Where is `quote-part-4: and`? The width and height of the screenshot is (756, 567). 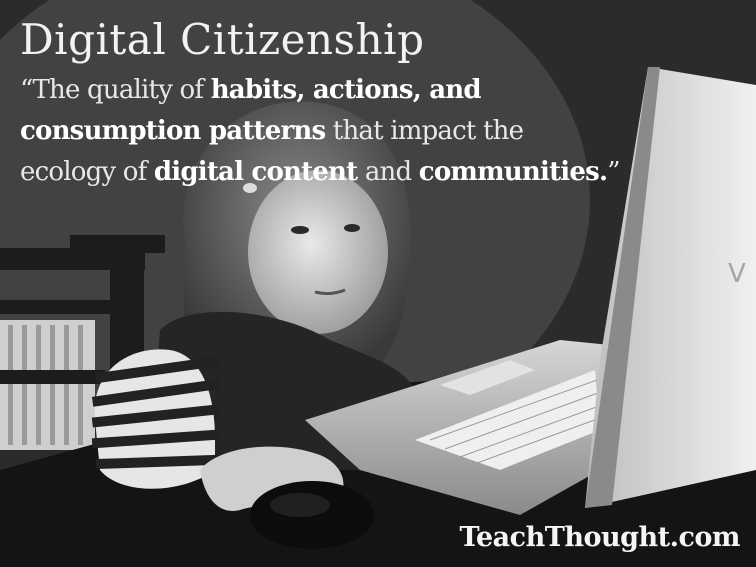
quote-part-4: and is located at coordinates (388, 172).